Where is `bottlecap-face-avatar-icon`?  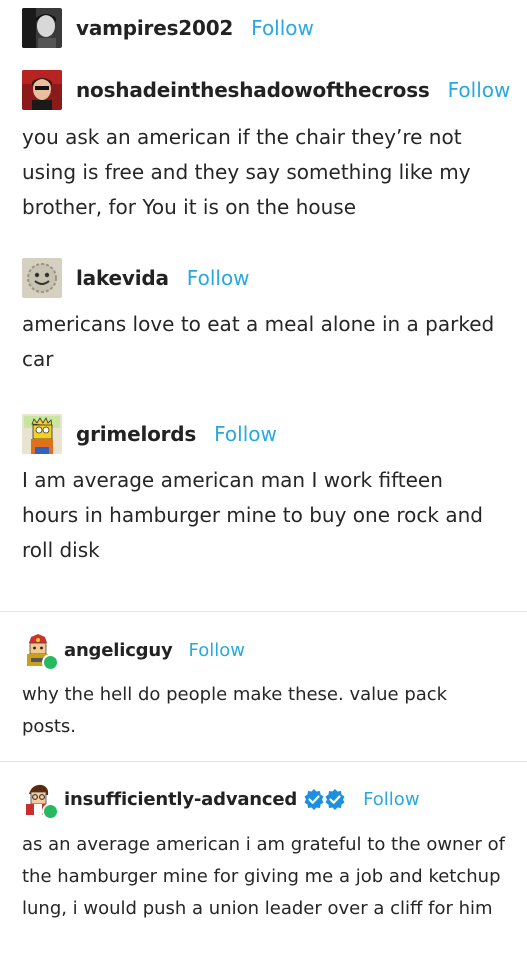 bottlecap-face-avatar-icon is located at coordinates (42, 278).